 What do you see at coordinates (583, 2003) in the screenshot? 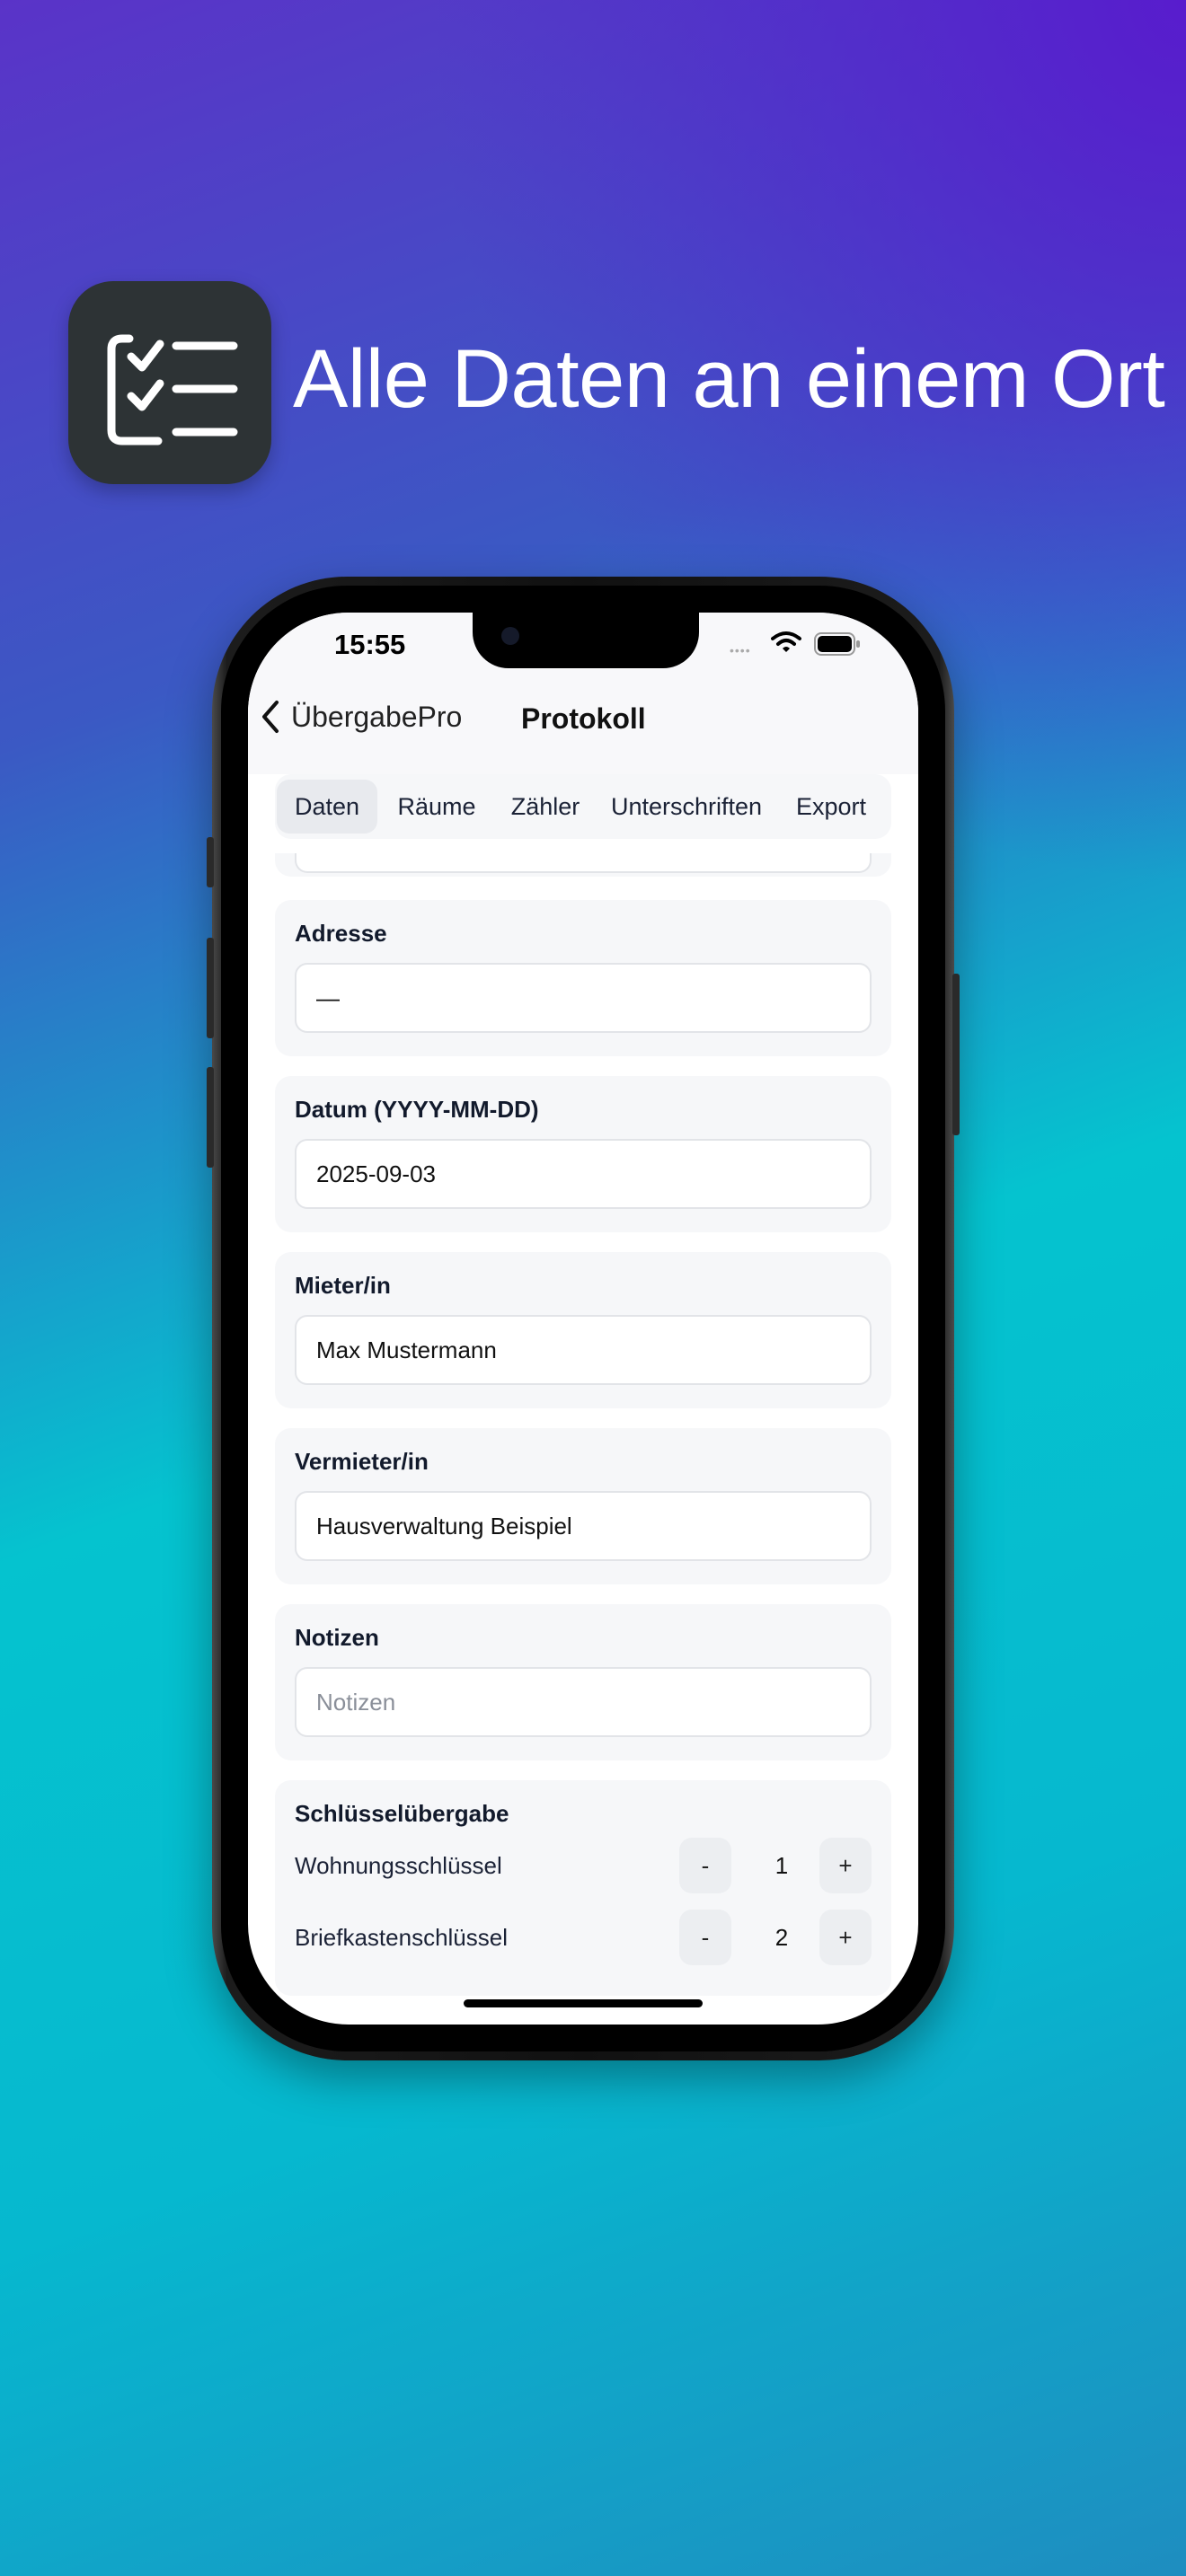
I see `home-indicator` at bounding box center [583, 2003].